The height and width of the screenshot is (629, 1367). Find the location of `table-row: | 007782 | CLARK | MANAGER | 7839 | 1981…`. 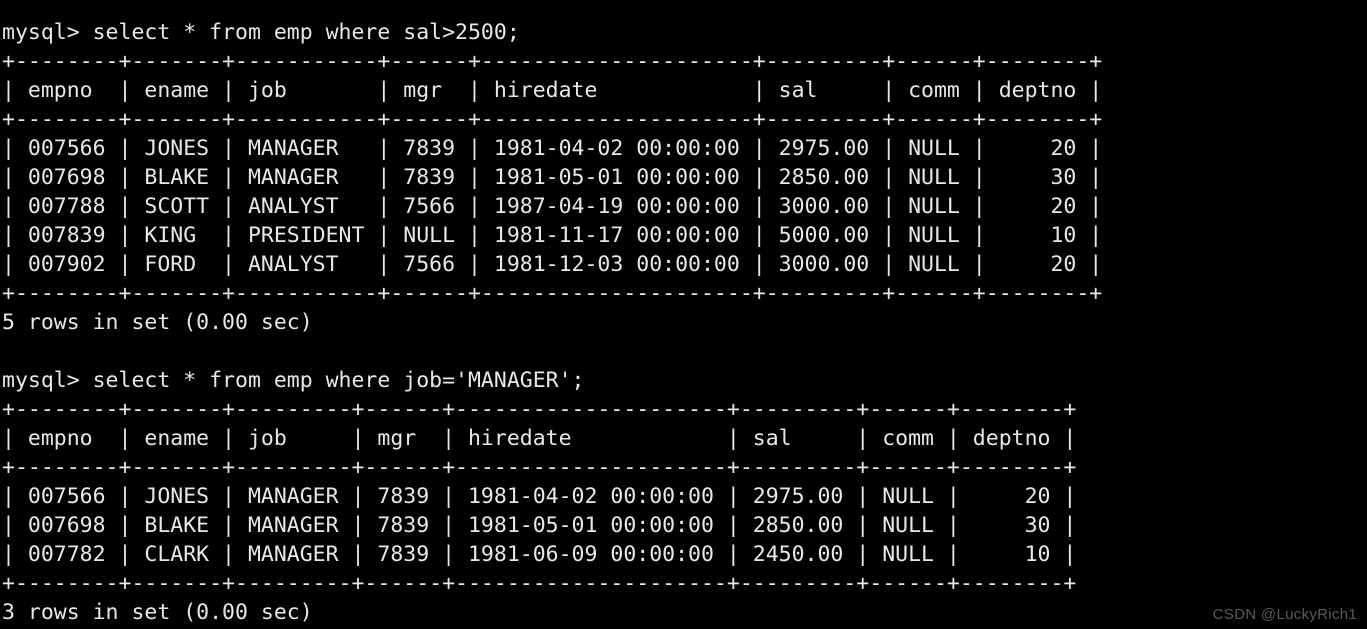

table-row: | 007782 | CLARK | MANAGER | 7839 | 1981… is located at coordinates (539, 554).